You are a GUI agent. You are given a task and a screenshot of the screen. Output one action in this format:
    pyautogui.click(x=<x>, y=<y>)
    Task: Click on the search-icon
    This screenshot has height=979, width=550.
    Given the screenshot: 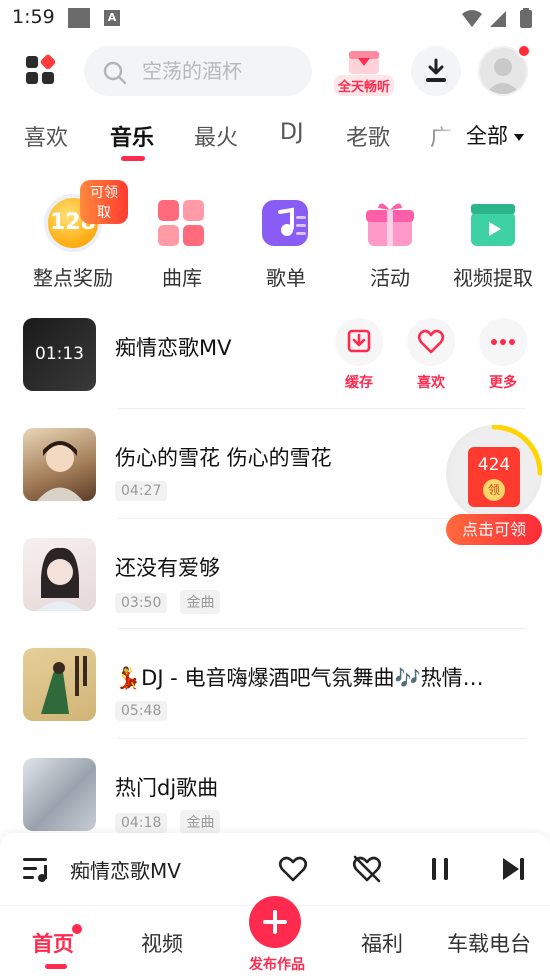 What is the action you would take?
    pyautogui.click(x=115, y=73)
    